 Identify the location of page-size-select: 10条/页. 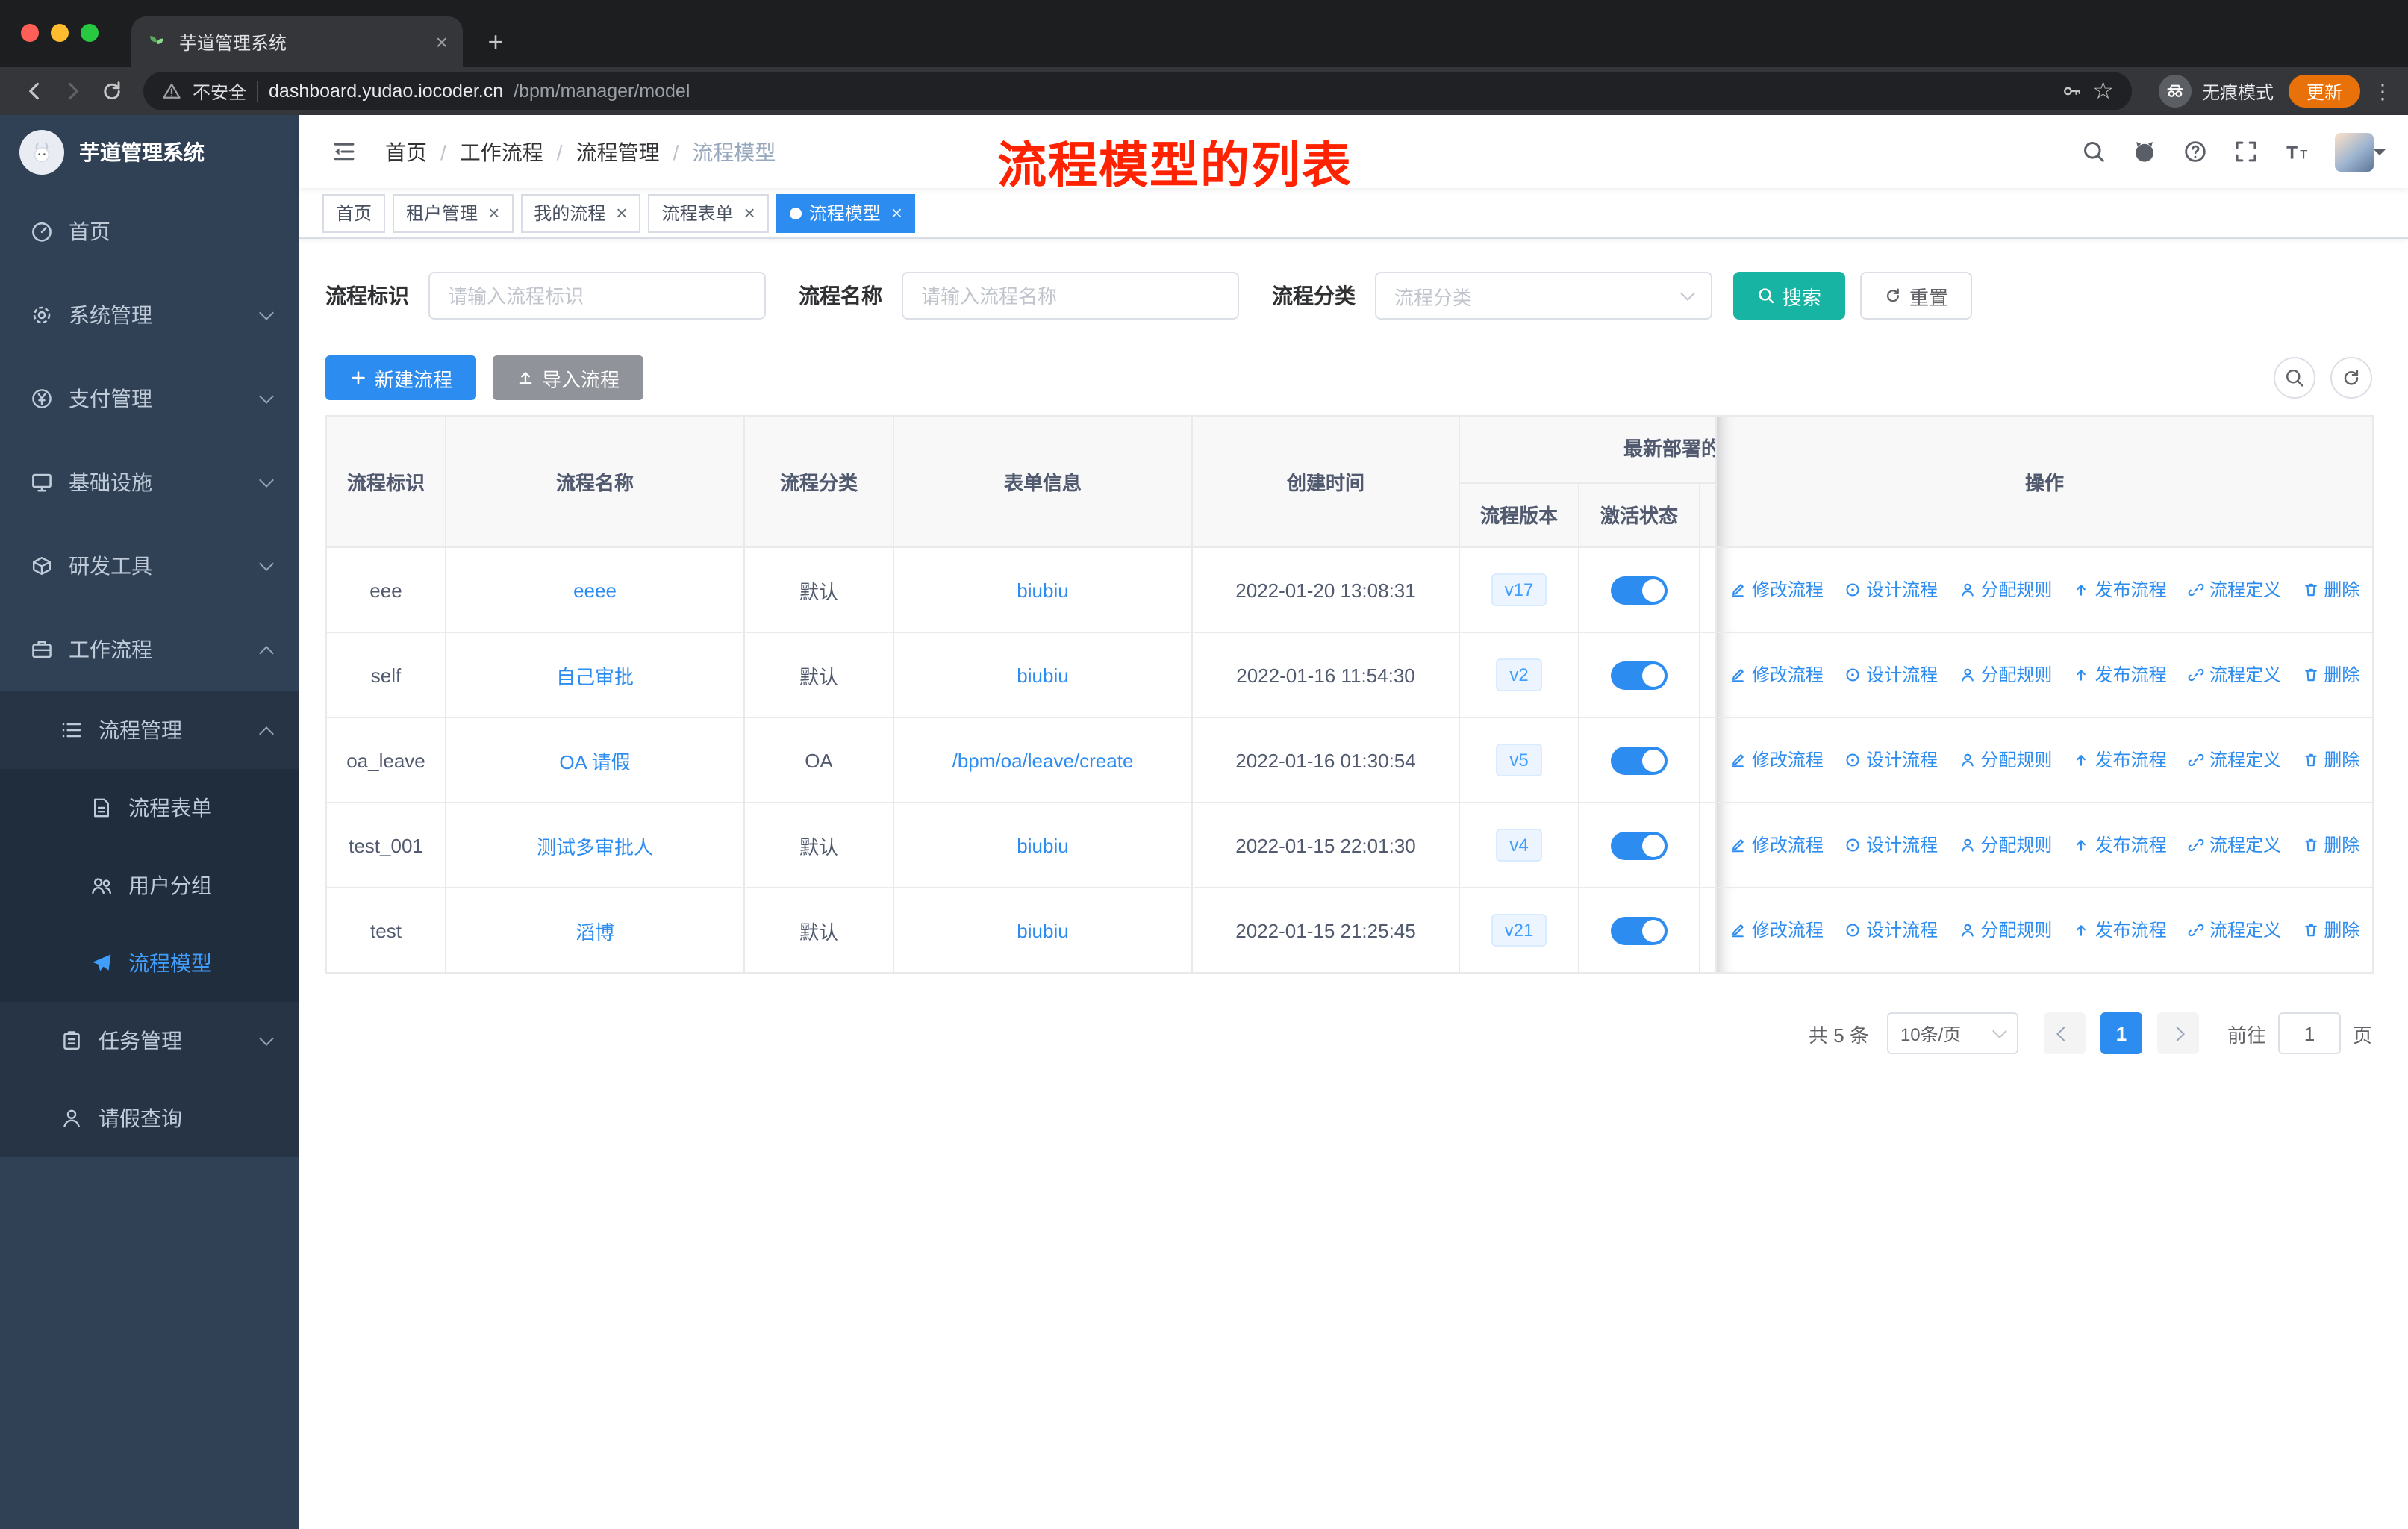
(1952, 1033).